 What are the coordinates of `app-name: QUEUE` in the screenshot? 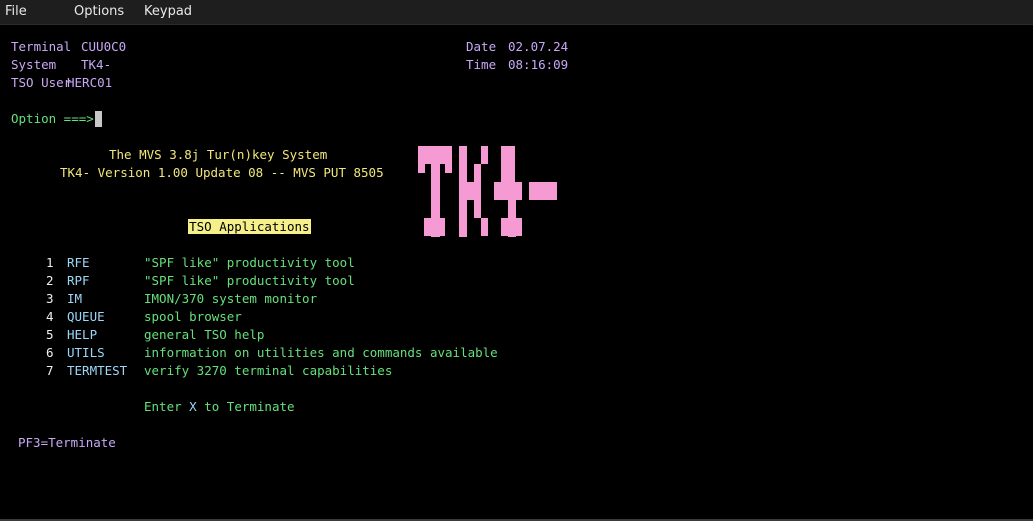 It's located at (86, 317).